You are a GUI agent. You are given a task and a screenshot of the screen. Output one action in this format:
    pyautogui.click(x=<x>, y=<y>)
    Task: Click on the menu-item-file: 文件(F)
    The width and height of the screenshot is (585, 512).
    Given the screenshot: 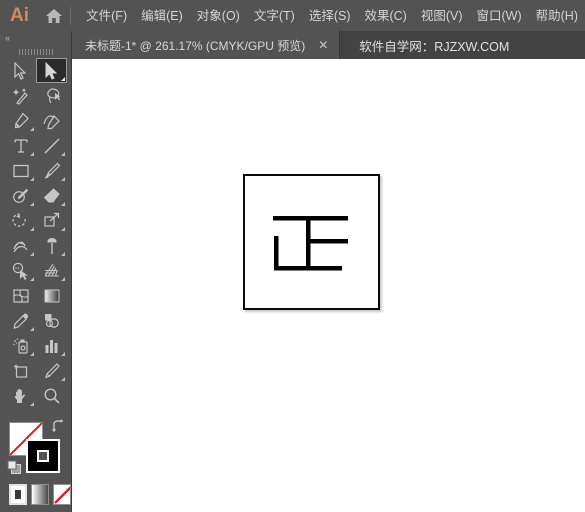 What is the action you would take?
    pyautogui.click(x=106, y=16)
    